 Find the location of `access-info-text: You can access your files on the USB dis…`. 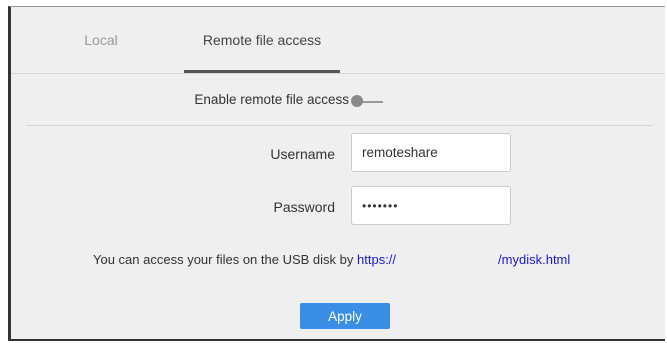

access-info-text: You can access your files on the USB dis… is located at coordinates (373, 261).